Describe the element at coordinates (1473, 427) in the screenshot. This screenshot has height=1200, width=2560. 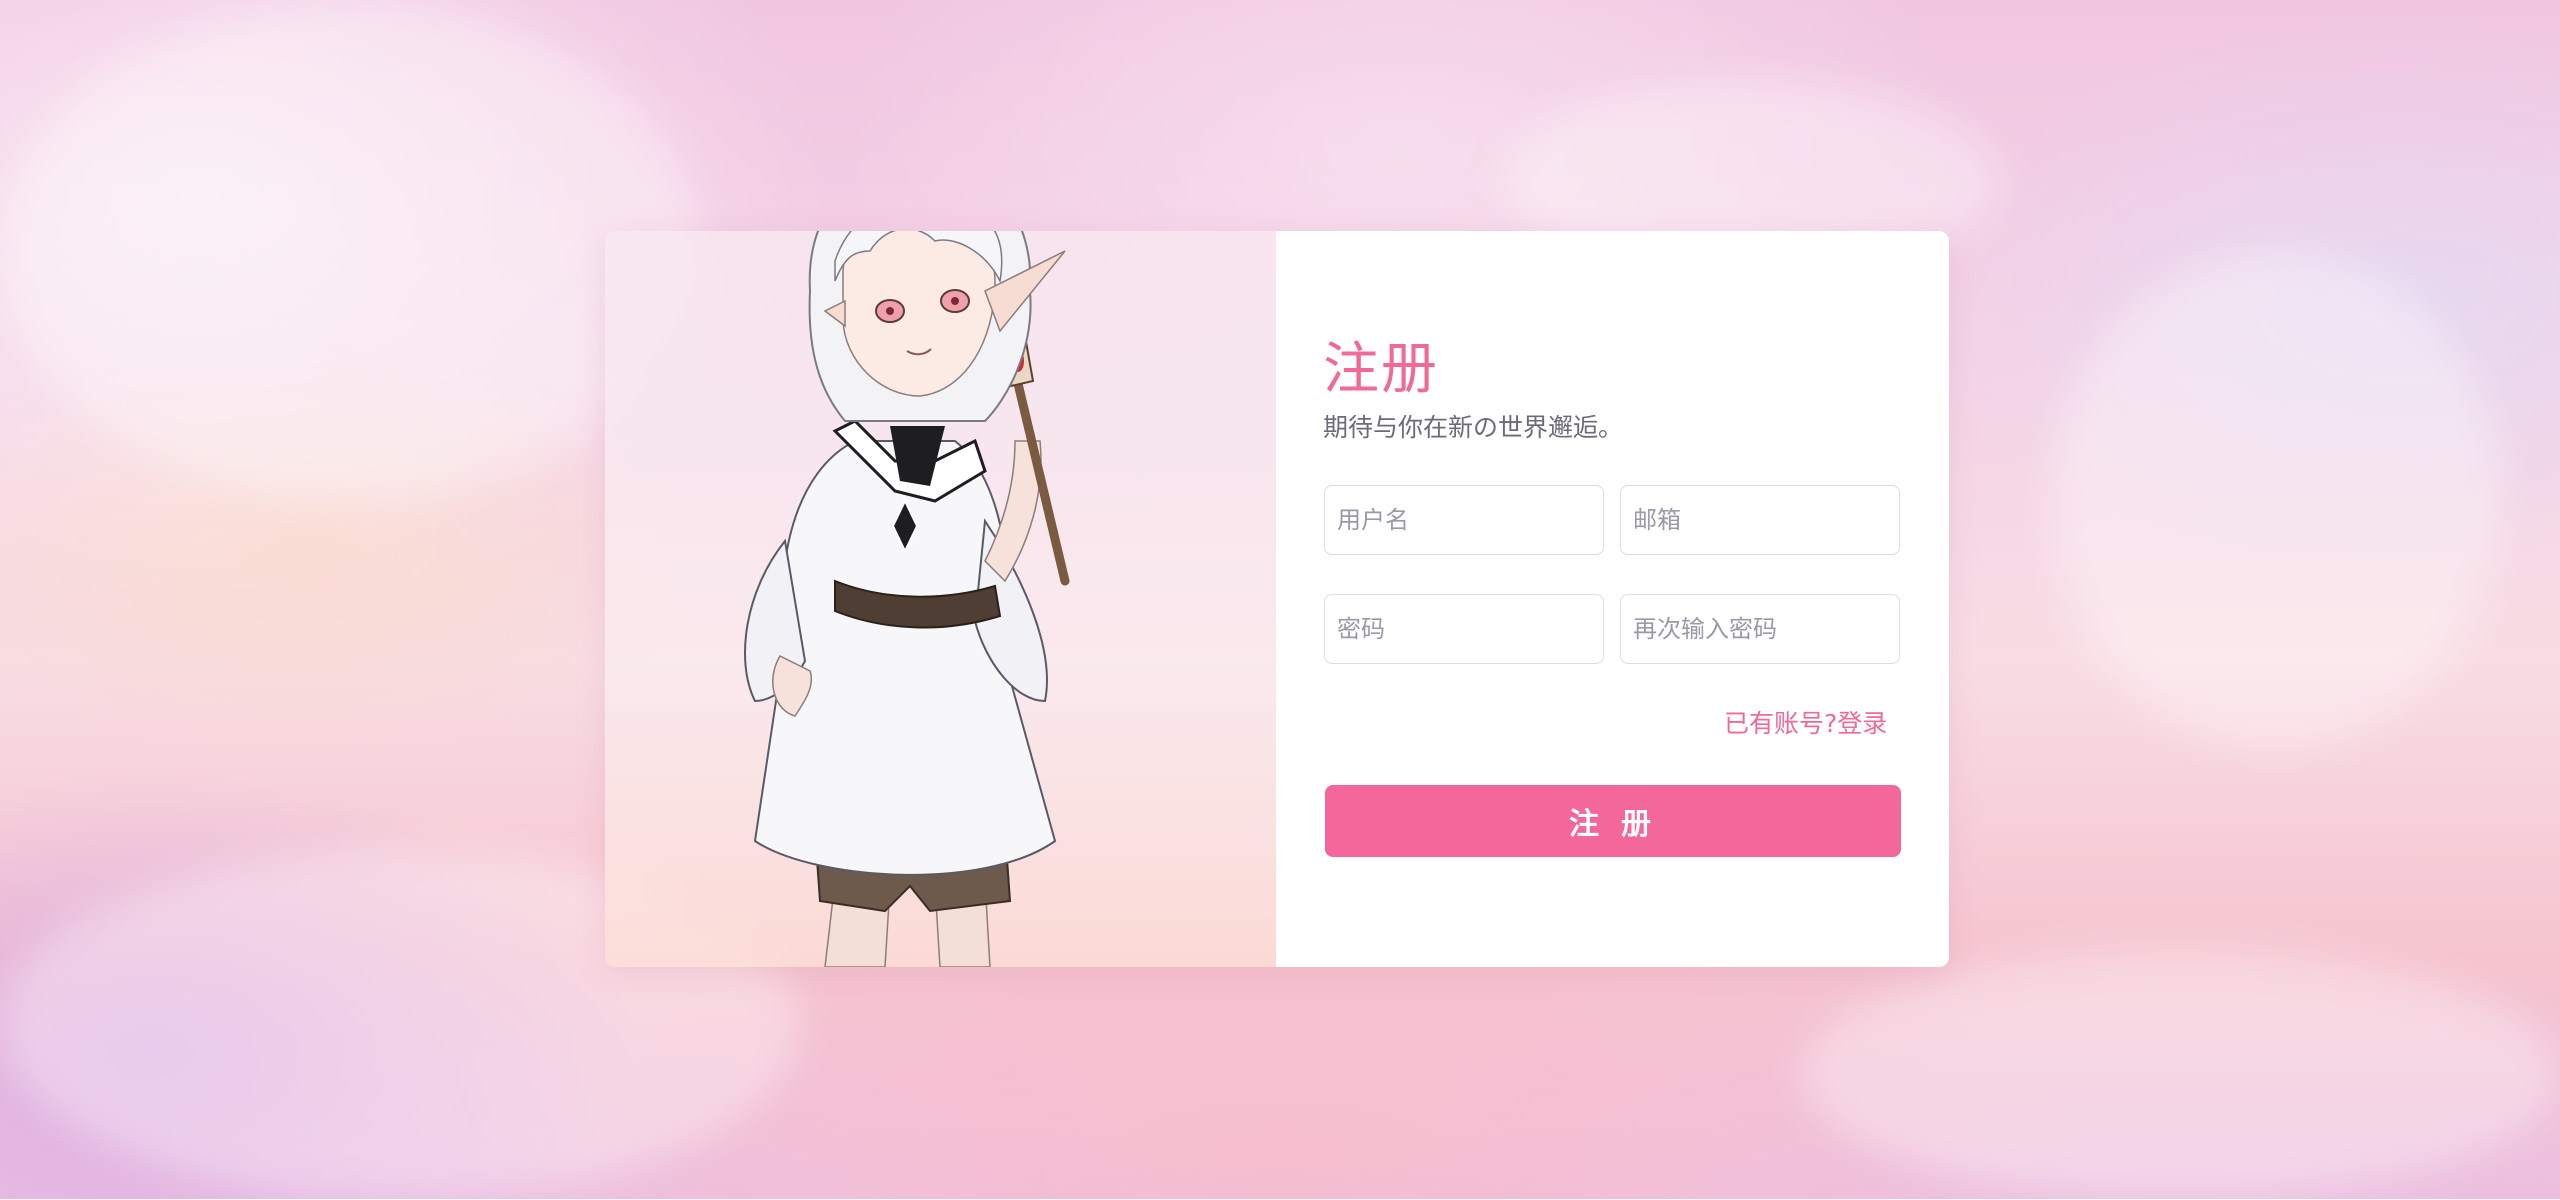
I see `register-subtitle: 期待与你在新の世界邂逅。` at that location.